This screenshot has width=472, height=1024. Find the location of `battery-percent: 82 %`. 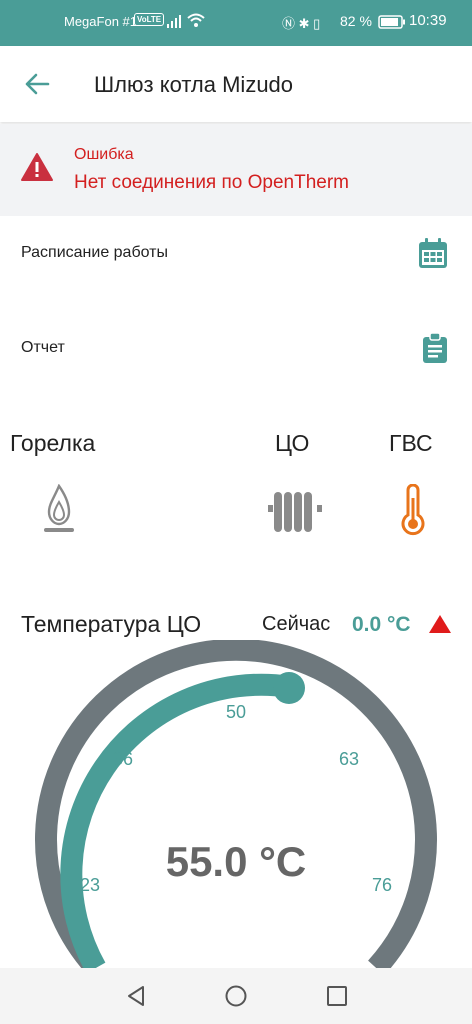

battery-percent: 82 % is located at coordinates (356, 21).